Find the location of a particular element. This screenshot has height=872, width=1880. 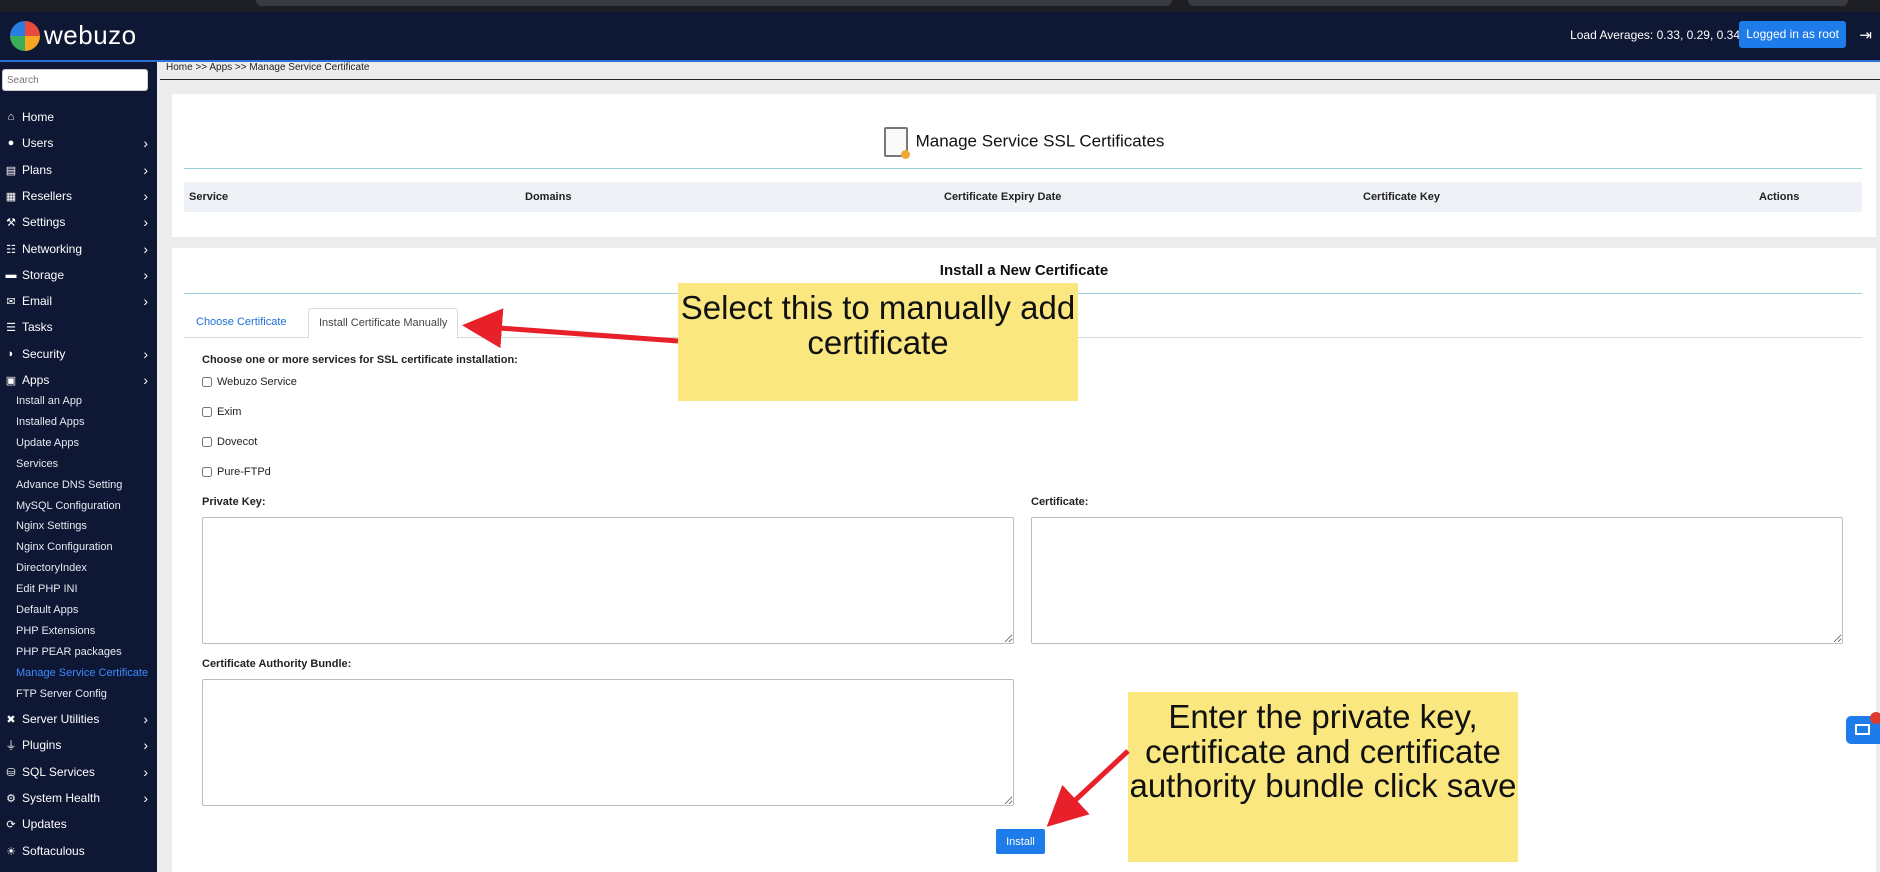

sidebar-subitem-nginx-configuration: Nginx Configuration is located at coordinates (64, 547).